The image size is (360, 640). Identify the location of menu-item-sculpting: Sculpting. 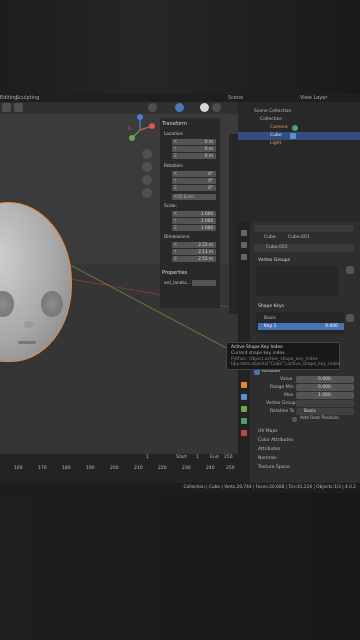
(27, 98).